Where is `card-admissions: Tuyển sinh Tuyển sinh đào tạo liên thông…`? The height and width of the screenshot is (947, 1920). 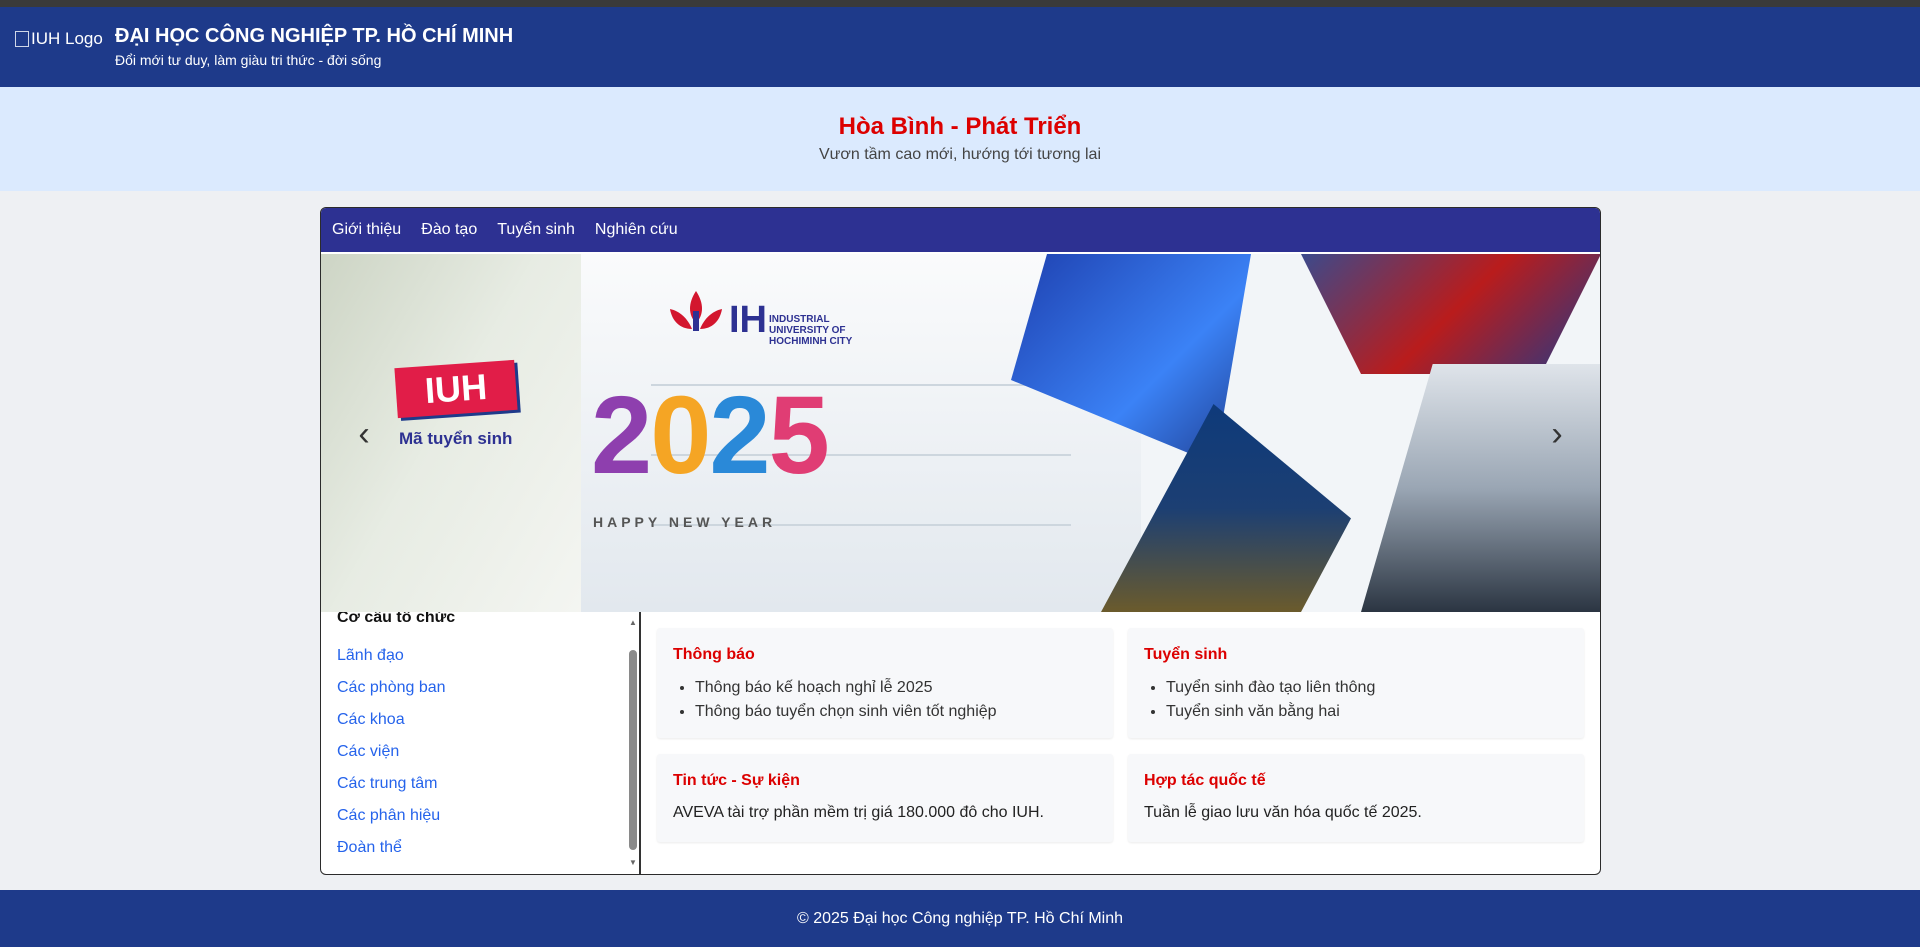
card-admissions: Tuyển sinh Tuyển sinh đào tạo liên thông… is located at coordinates (1356, 683).